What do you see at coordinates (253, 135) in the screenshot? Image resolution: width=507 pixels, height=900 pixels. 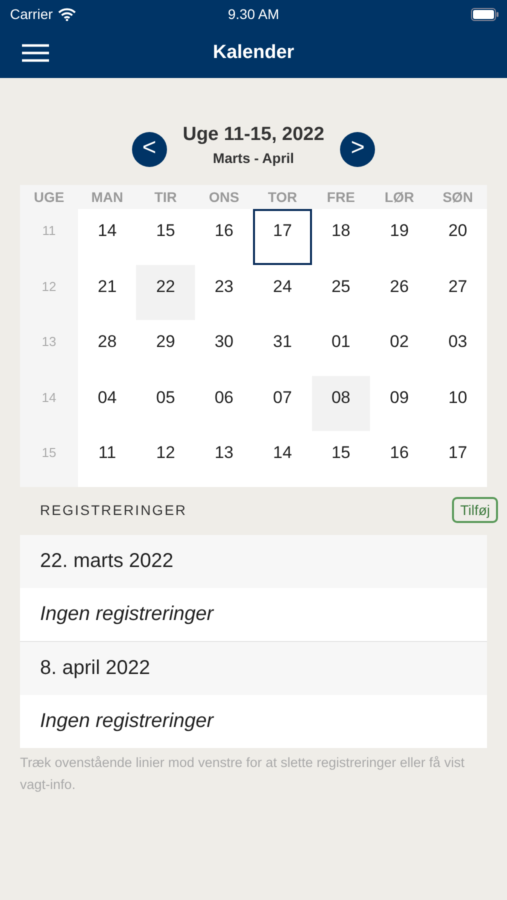 I see `week-range-title: Uge 11-15, 2022` at bounding box center [253, 135].